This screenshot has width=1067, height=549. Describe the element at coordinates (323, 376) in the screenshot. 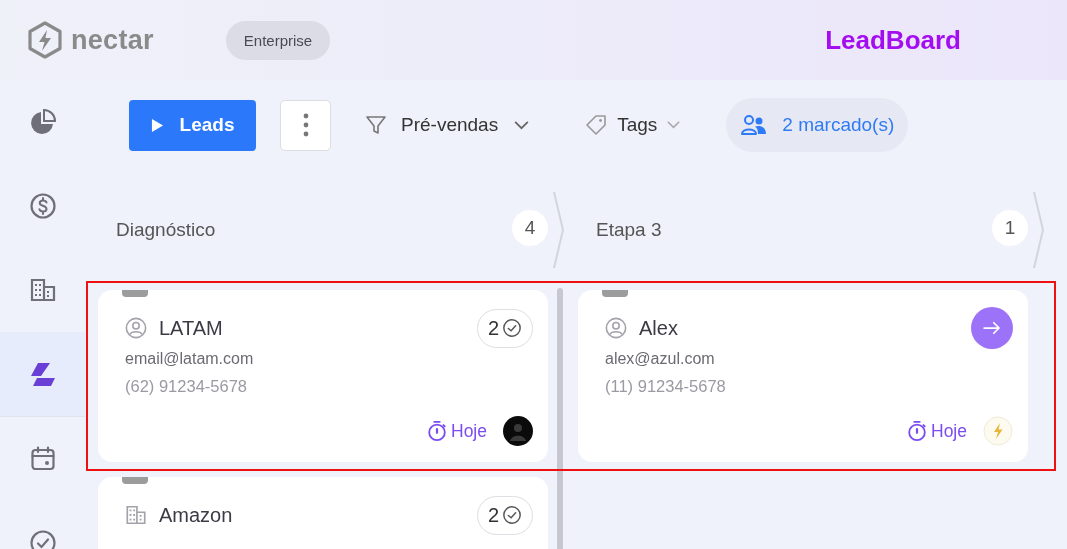

I see `lead-card: LATAM 2 email@latam.com (62) 91234-5678 Hoje` at that location.